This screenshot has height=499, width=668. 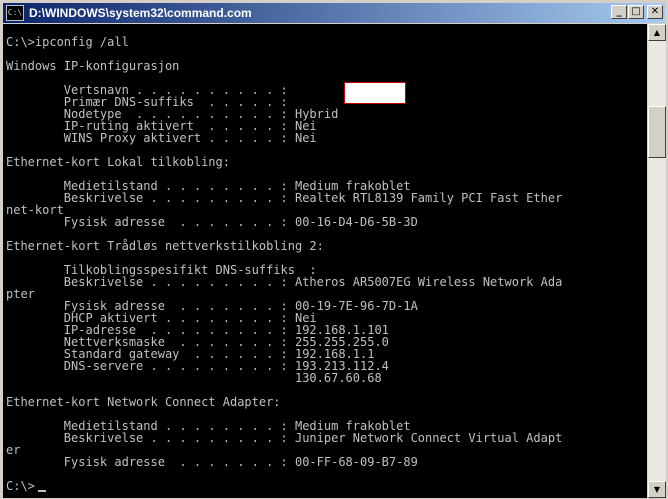 What do you see at coordinates (657, 261) in the screenshot?
I see `vertical-scrollbar: ▲ ▼` at bounding box center [657, 261].